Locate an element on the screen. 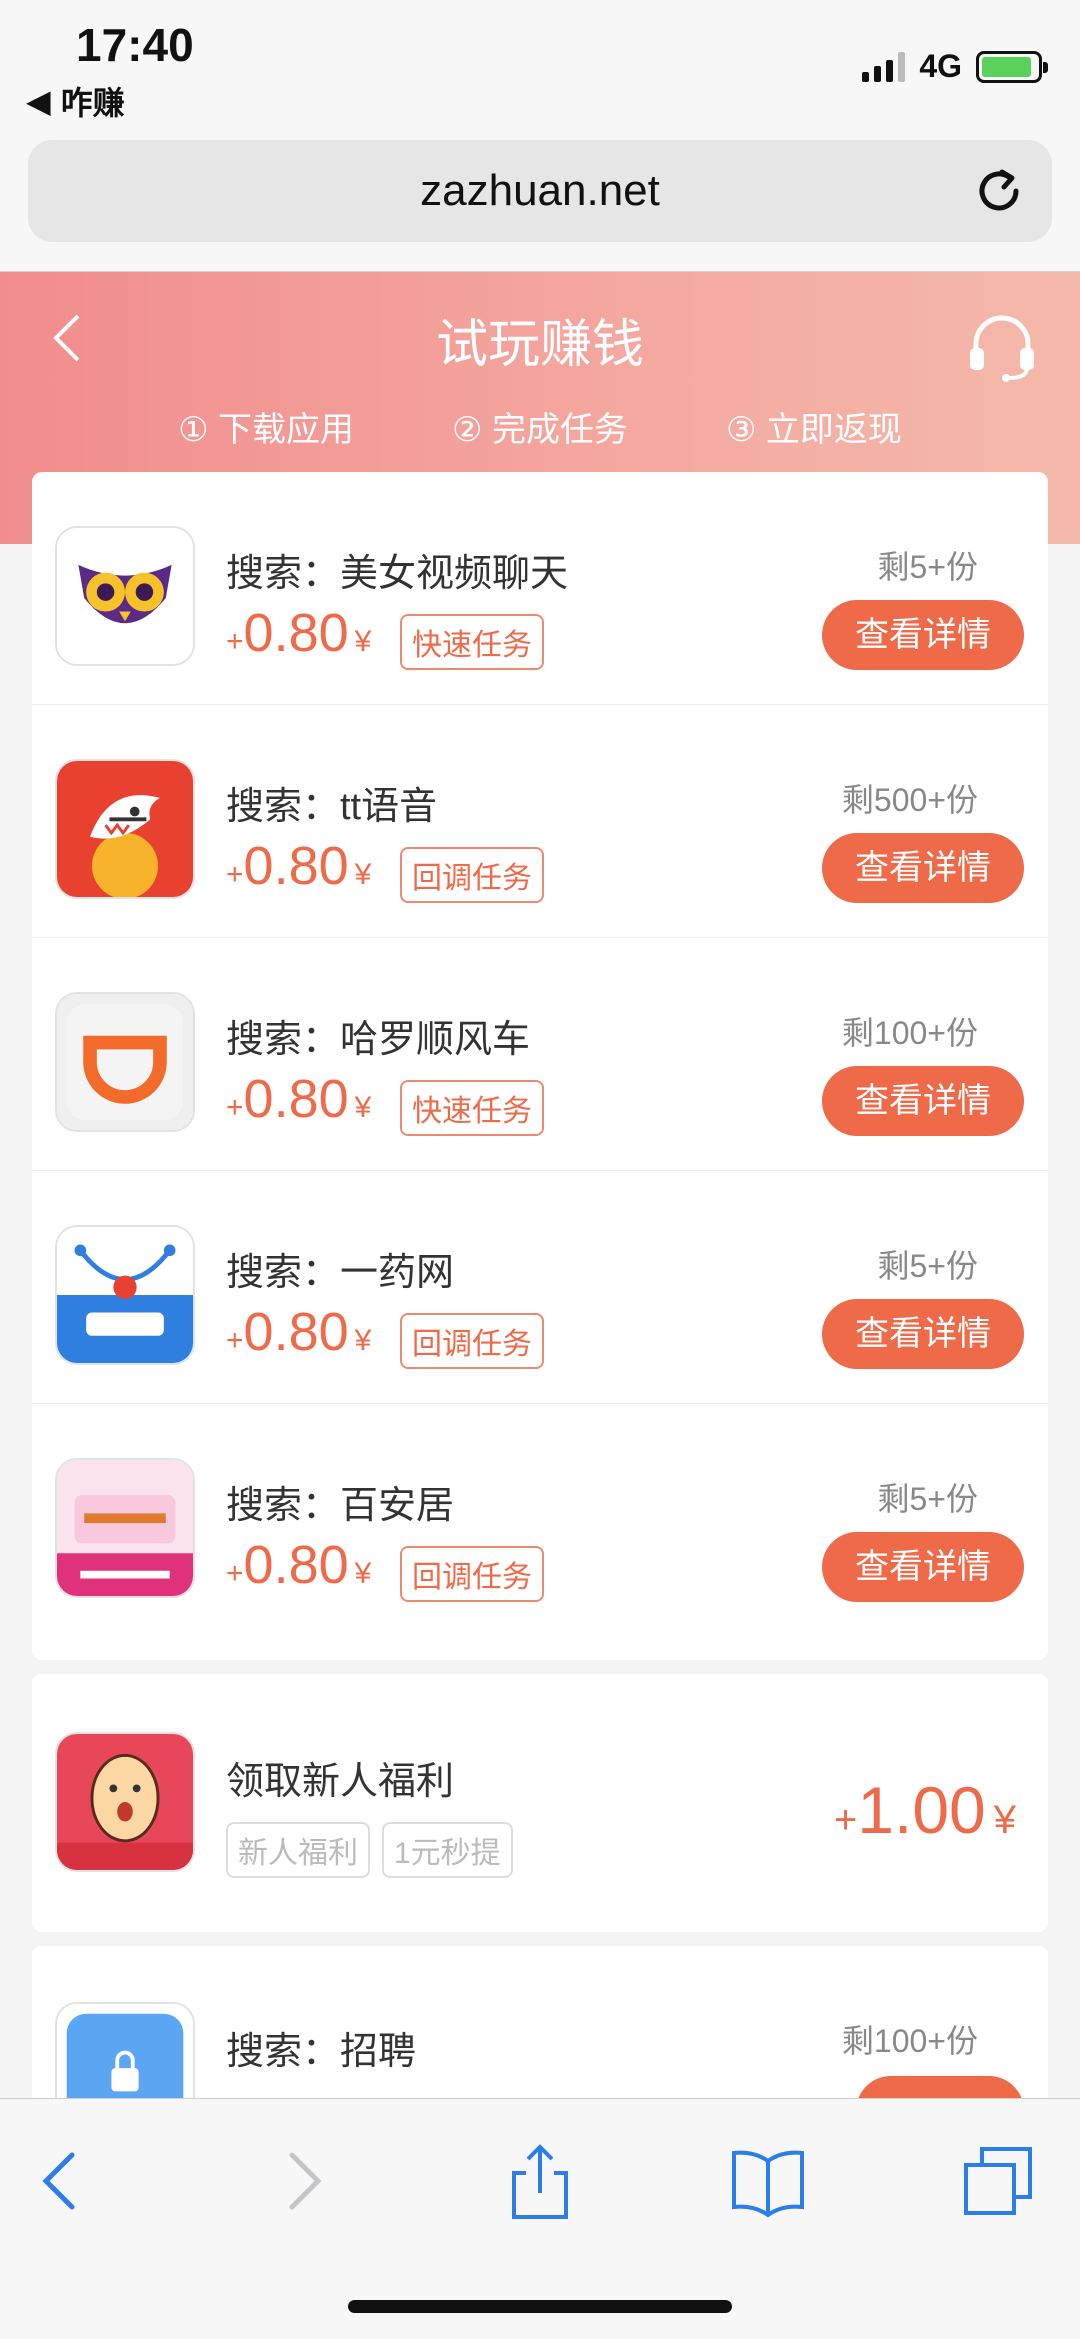  task-row: 搜索：哈罗顺风车 + 0.80 ¥ 快速任务 剩100+份 查看详情 is located at coordinates (540, 1054).